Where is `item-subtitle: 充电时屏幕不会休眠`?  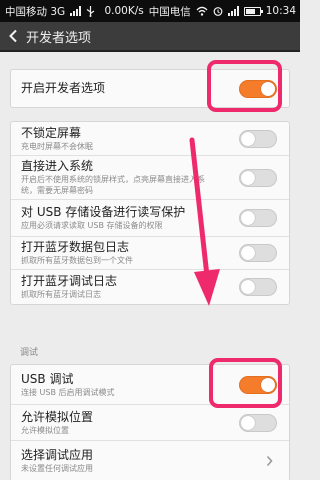
item-subtitle: 充电时屏幕不会休眠 is located at coordinates (57, 146).